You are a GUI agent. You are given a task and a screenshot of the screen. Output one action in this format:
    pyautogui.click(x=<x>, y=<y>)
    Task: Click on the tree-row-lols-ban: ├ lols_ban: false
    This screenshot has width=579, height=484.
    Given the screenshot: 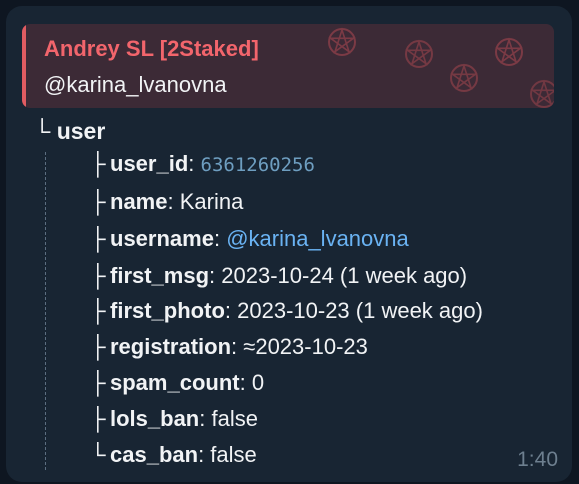 What is the action you would take?
    pyautogui.click(x=174, y=419)
    